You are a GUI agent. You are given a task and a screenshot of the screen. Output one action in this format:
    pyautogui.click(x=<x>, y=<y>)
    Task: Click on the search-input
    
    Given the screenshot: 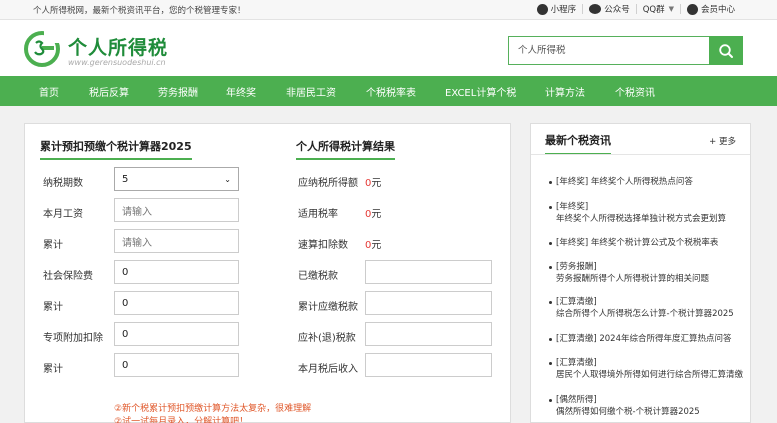 What is the action you would take?
    pyautogui.click(x=608, y=50)
    